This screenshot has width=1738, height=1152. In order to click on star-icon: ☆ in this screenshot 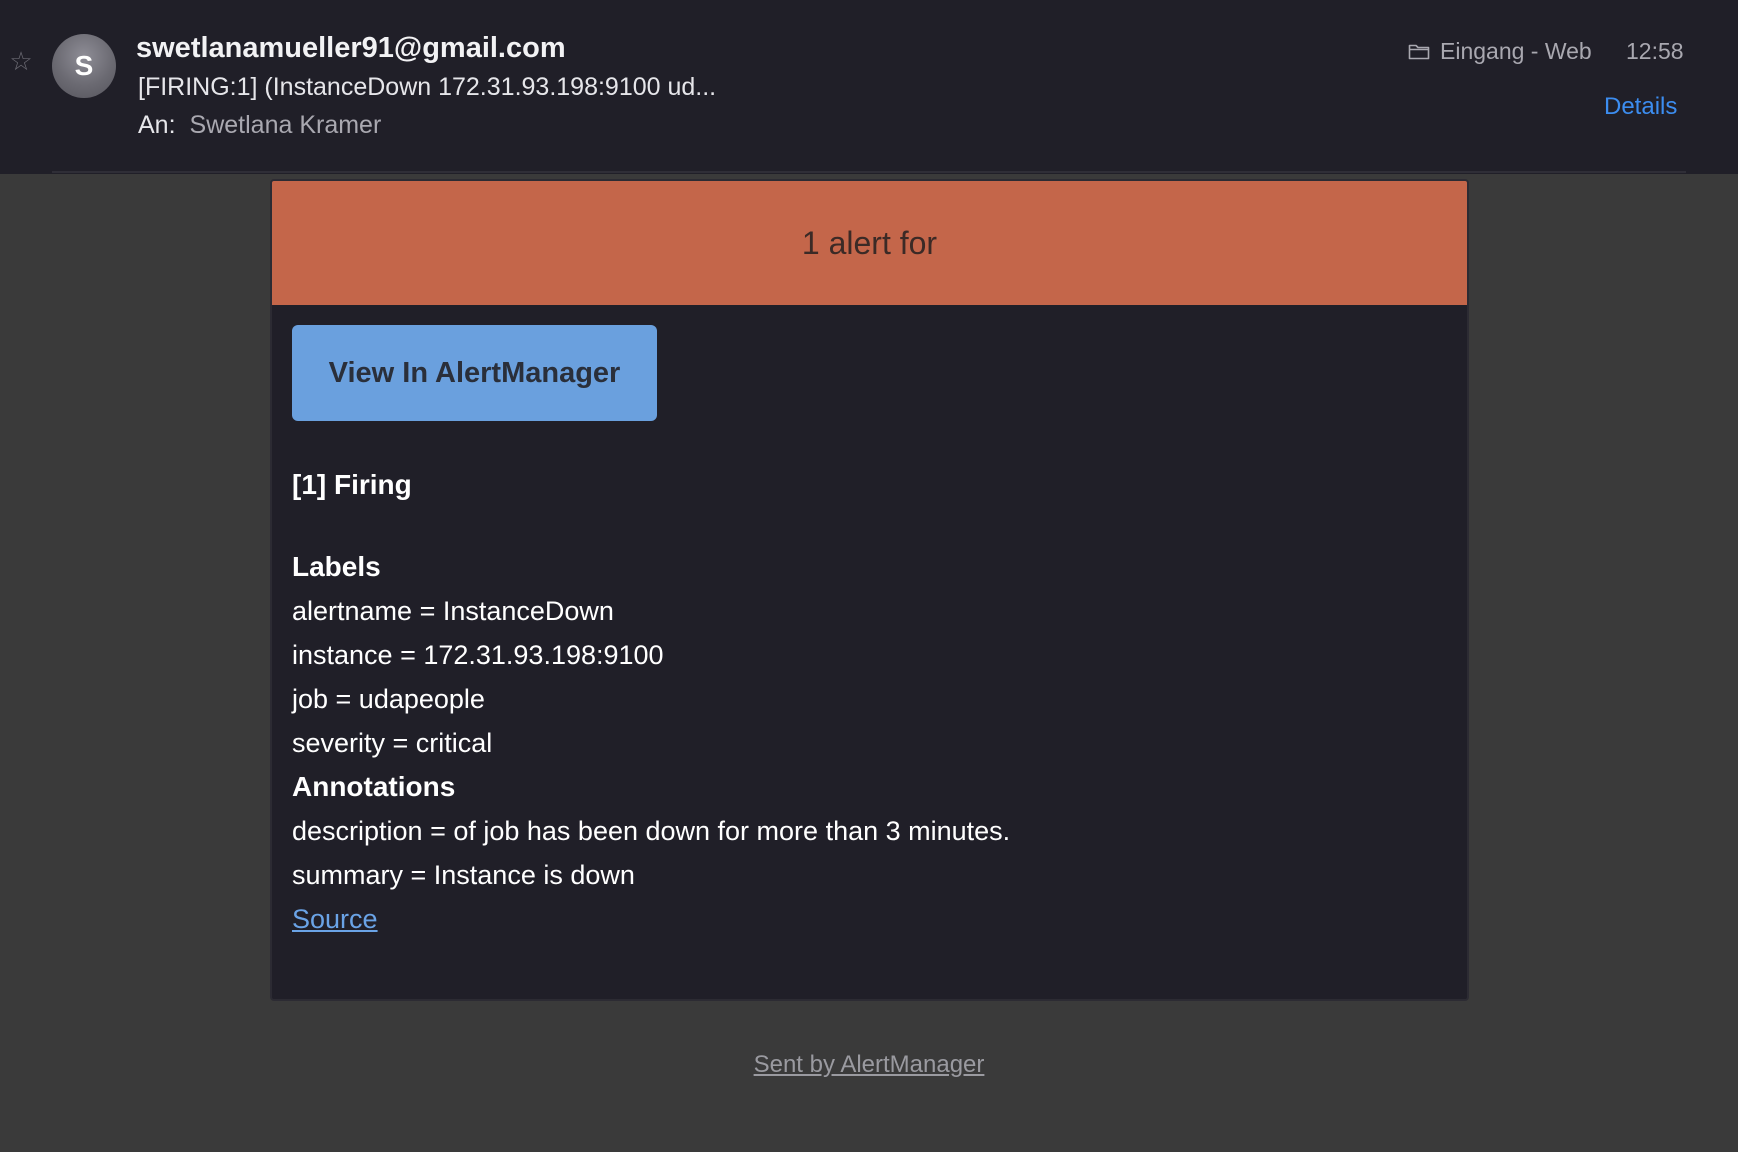, I will do `click(21, 61)`.